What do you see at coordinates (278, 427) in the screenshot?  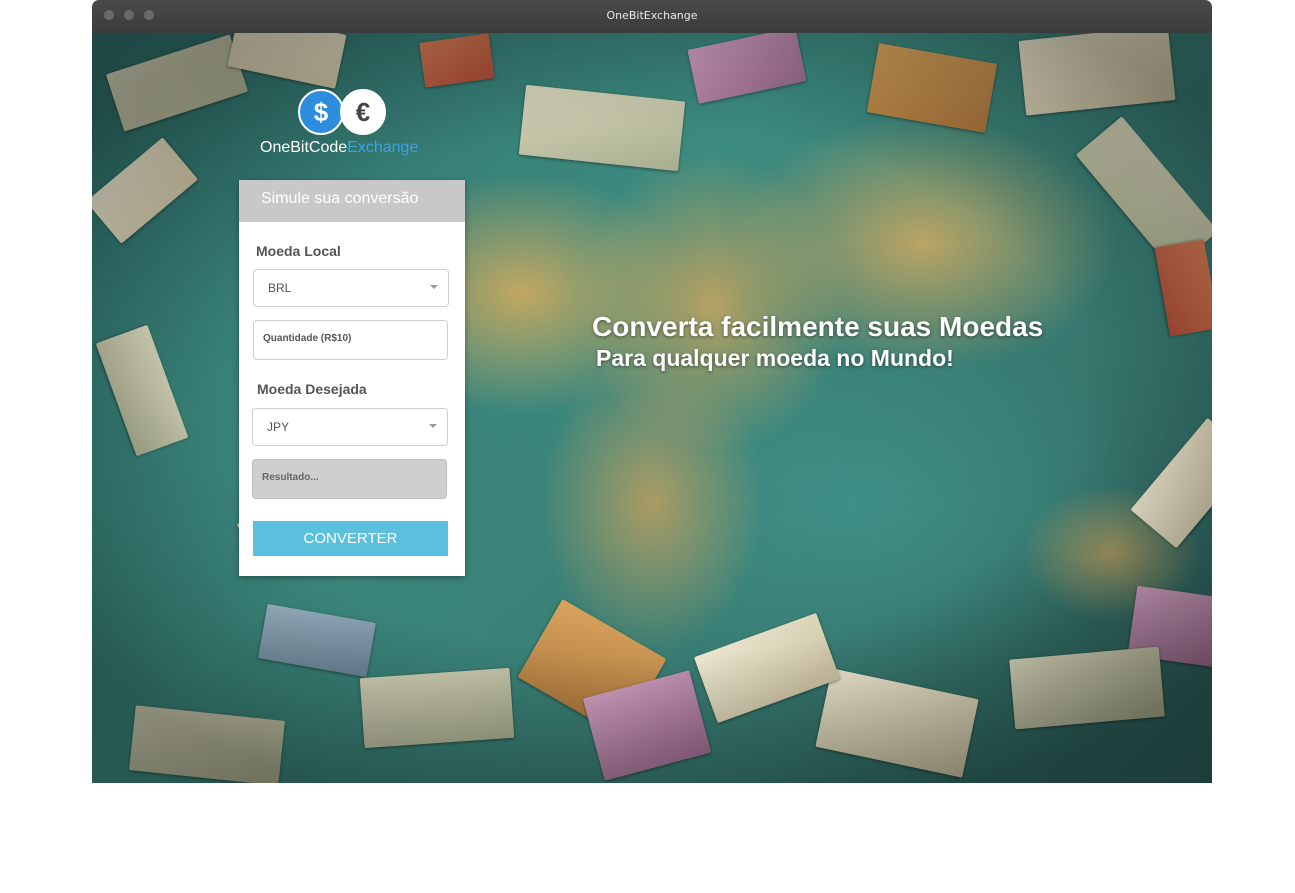 I see `target-currency-value: JPY` at bounding box center [278, 427].